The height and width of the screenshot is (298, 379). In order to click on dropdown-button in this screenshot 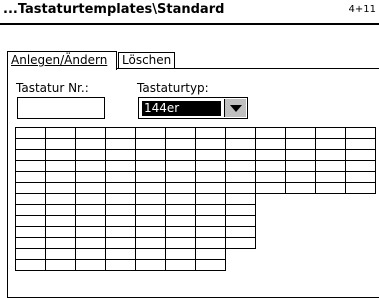, I will do `click(235, 108)`.